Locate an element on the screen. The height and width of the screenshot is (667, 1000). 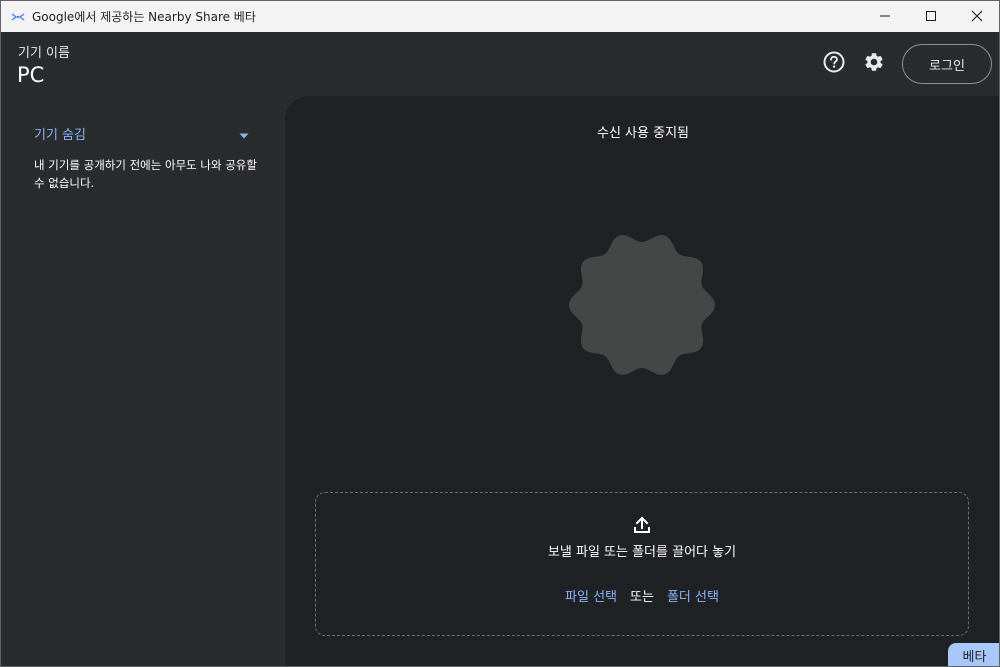
close-icon is located at coordinates (977, 16).